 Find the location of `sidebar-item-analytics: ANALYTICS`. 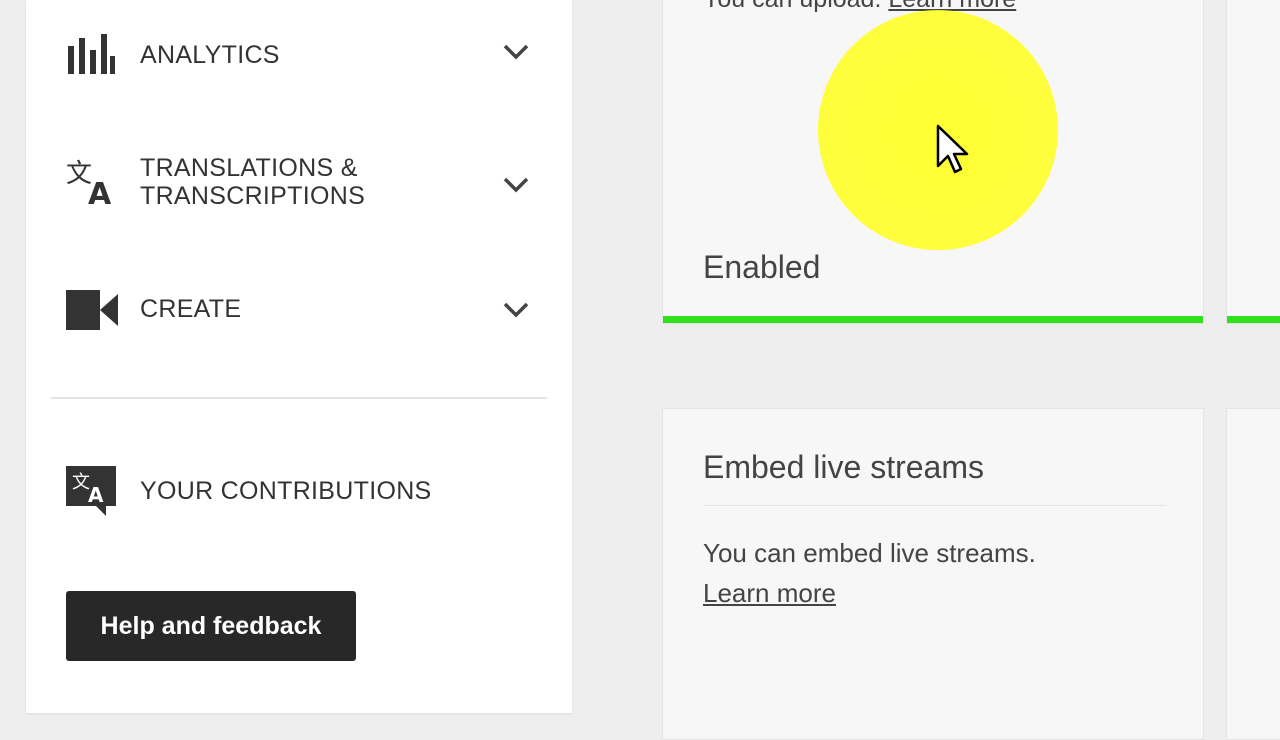

sidebar-item-analytics: ANALYTICS is located at coordinates (299, 55).